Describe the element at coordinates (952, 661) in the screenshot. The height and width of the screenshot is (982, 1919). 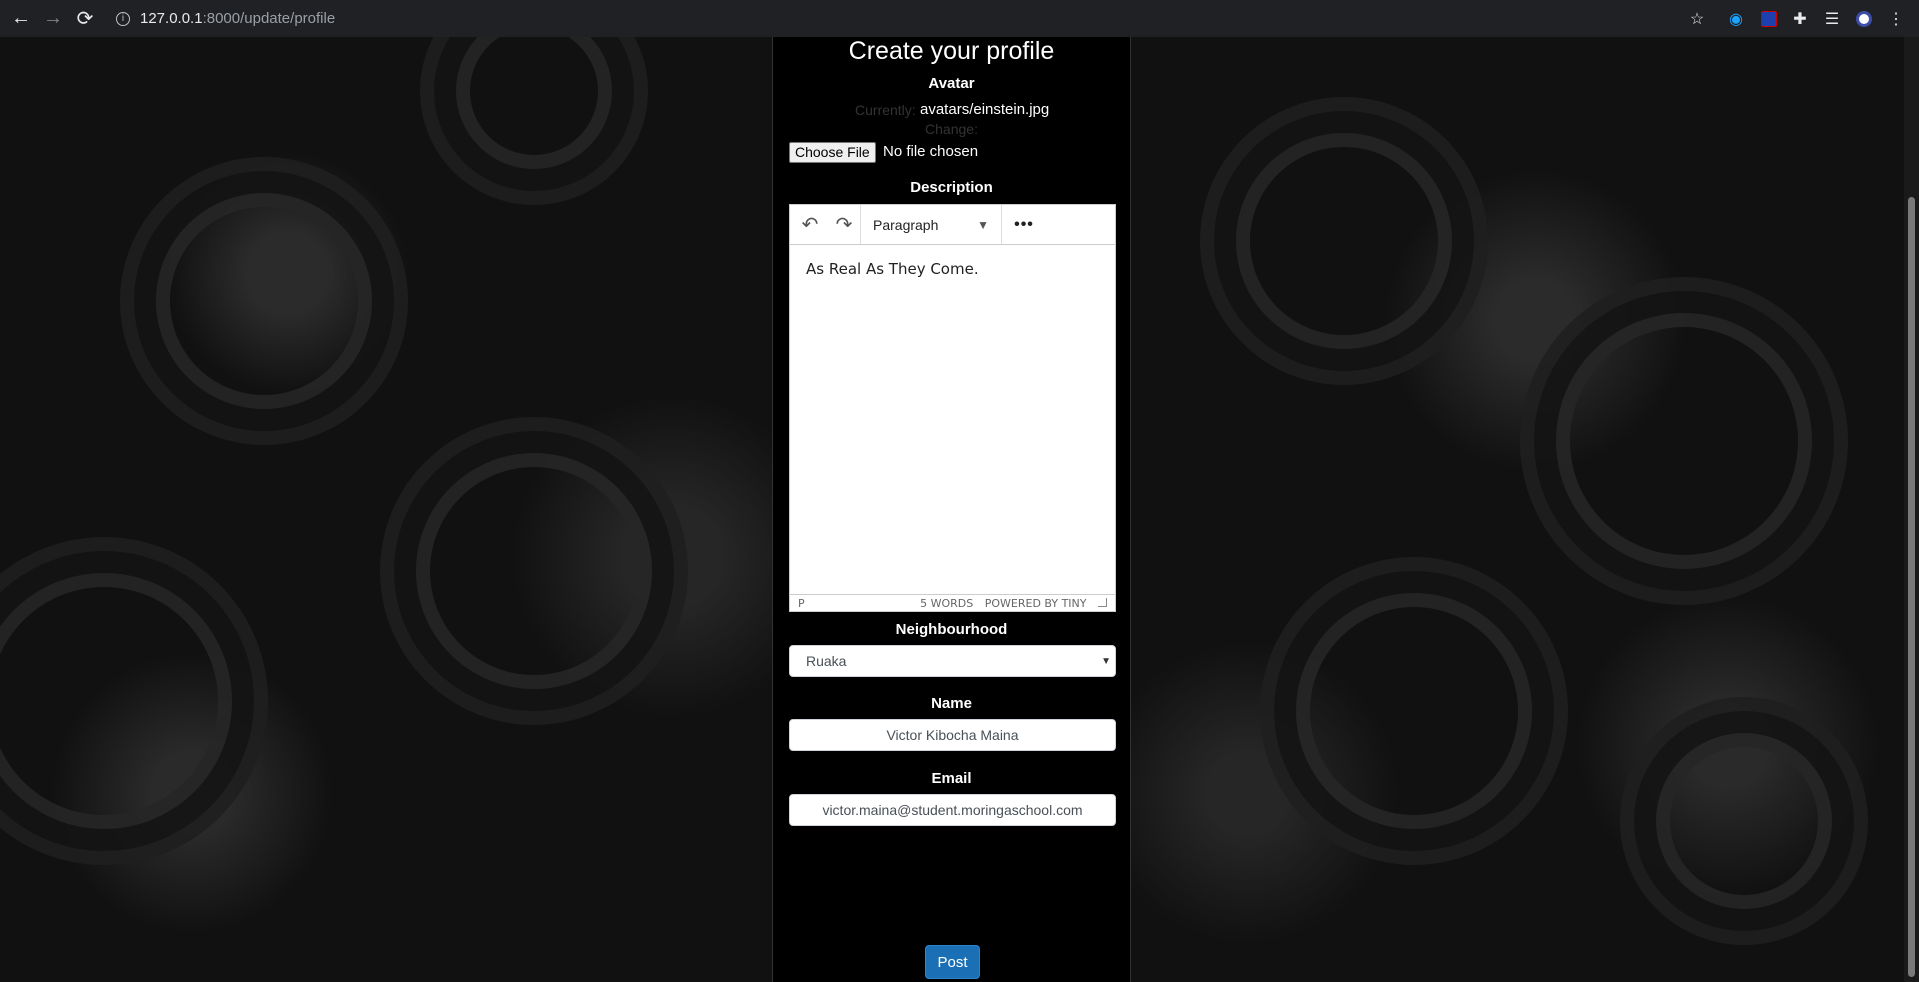
I see `neighbourhood-select: Ruaka ▼` at that location.